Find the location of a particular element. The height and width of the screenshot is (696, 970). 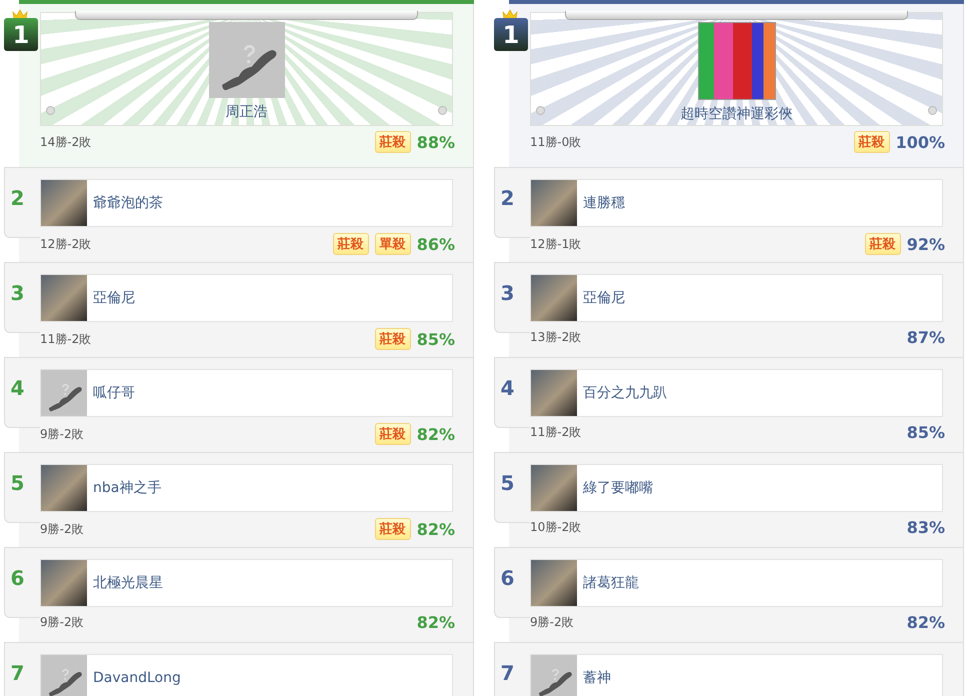

player-name: 蓄神 is located at coordinates (597, 678).